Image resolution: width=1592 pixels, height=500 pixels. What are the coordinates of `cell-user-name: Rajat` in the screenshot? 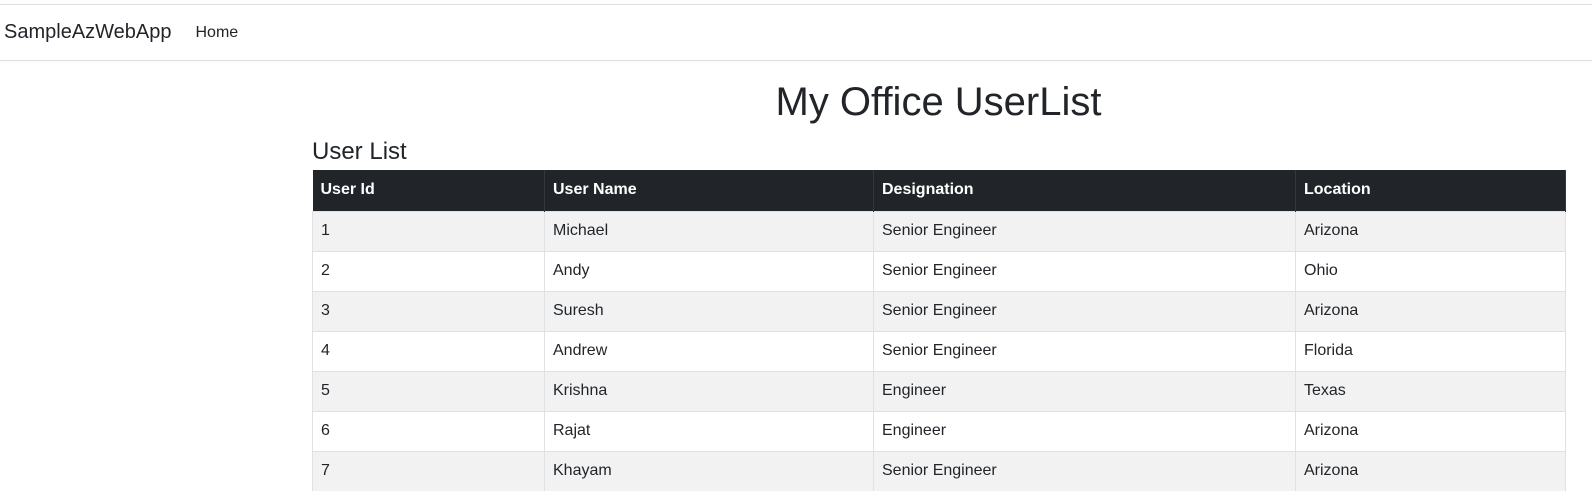 It's located at (709, 430).